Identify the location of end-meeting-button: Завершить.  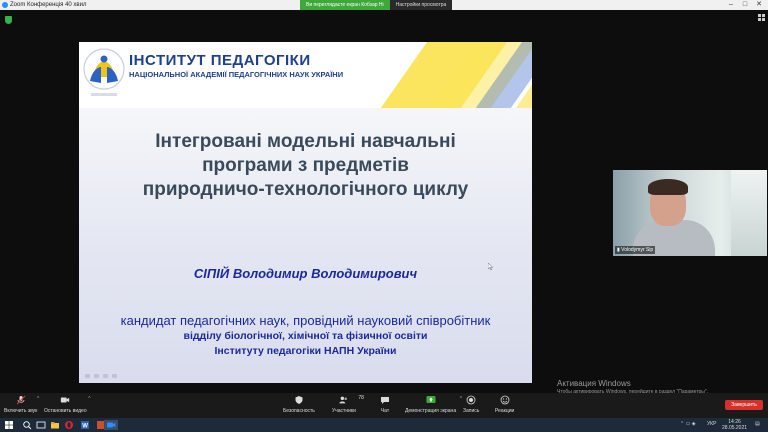
(744, 405).